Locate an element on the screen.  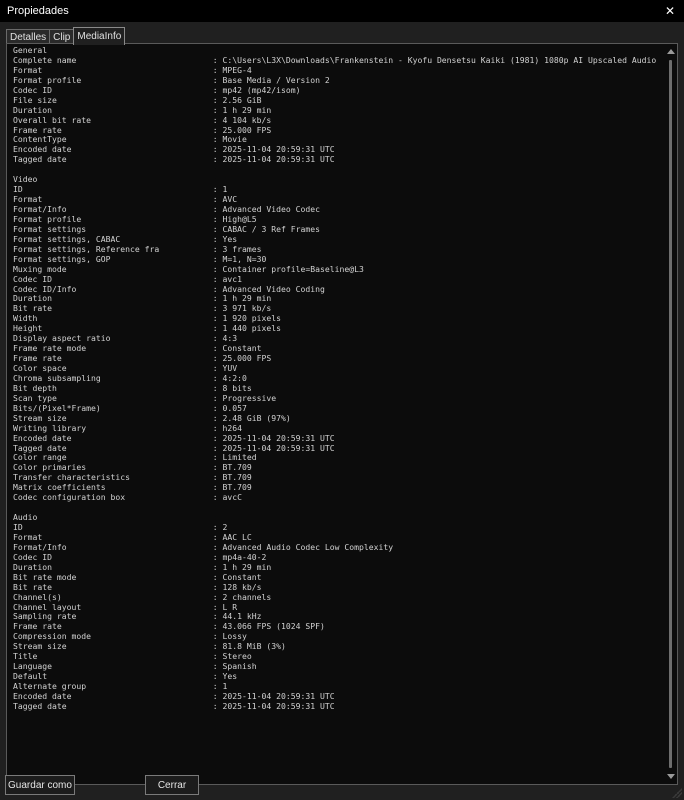
title-bar: Propiedades ✕ is located at coordinates (342, 11).